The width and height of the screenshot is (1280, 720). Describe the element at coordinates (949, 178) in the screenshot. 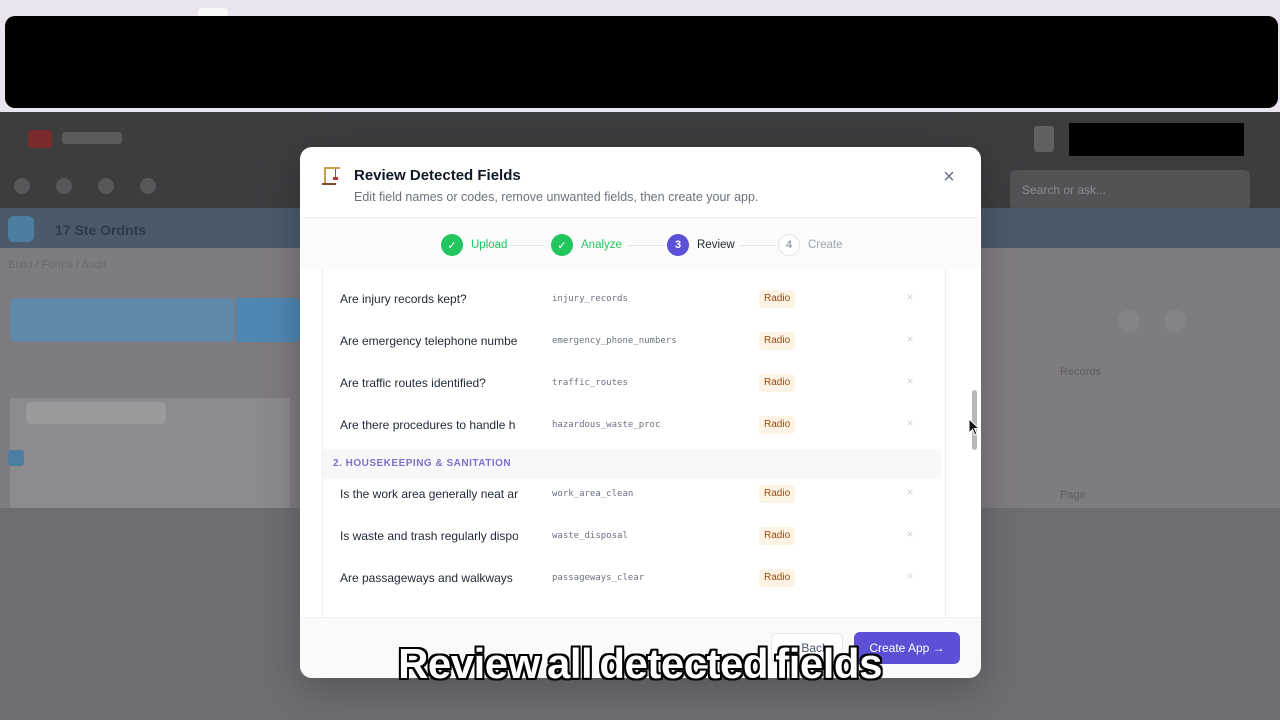

I see `close-button: ×` at that location.